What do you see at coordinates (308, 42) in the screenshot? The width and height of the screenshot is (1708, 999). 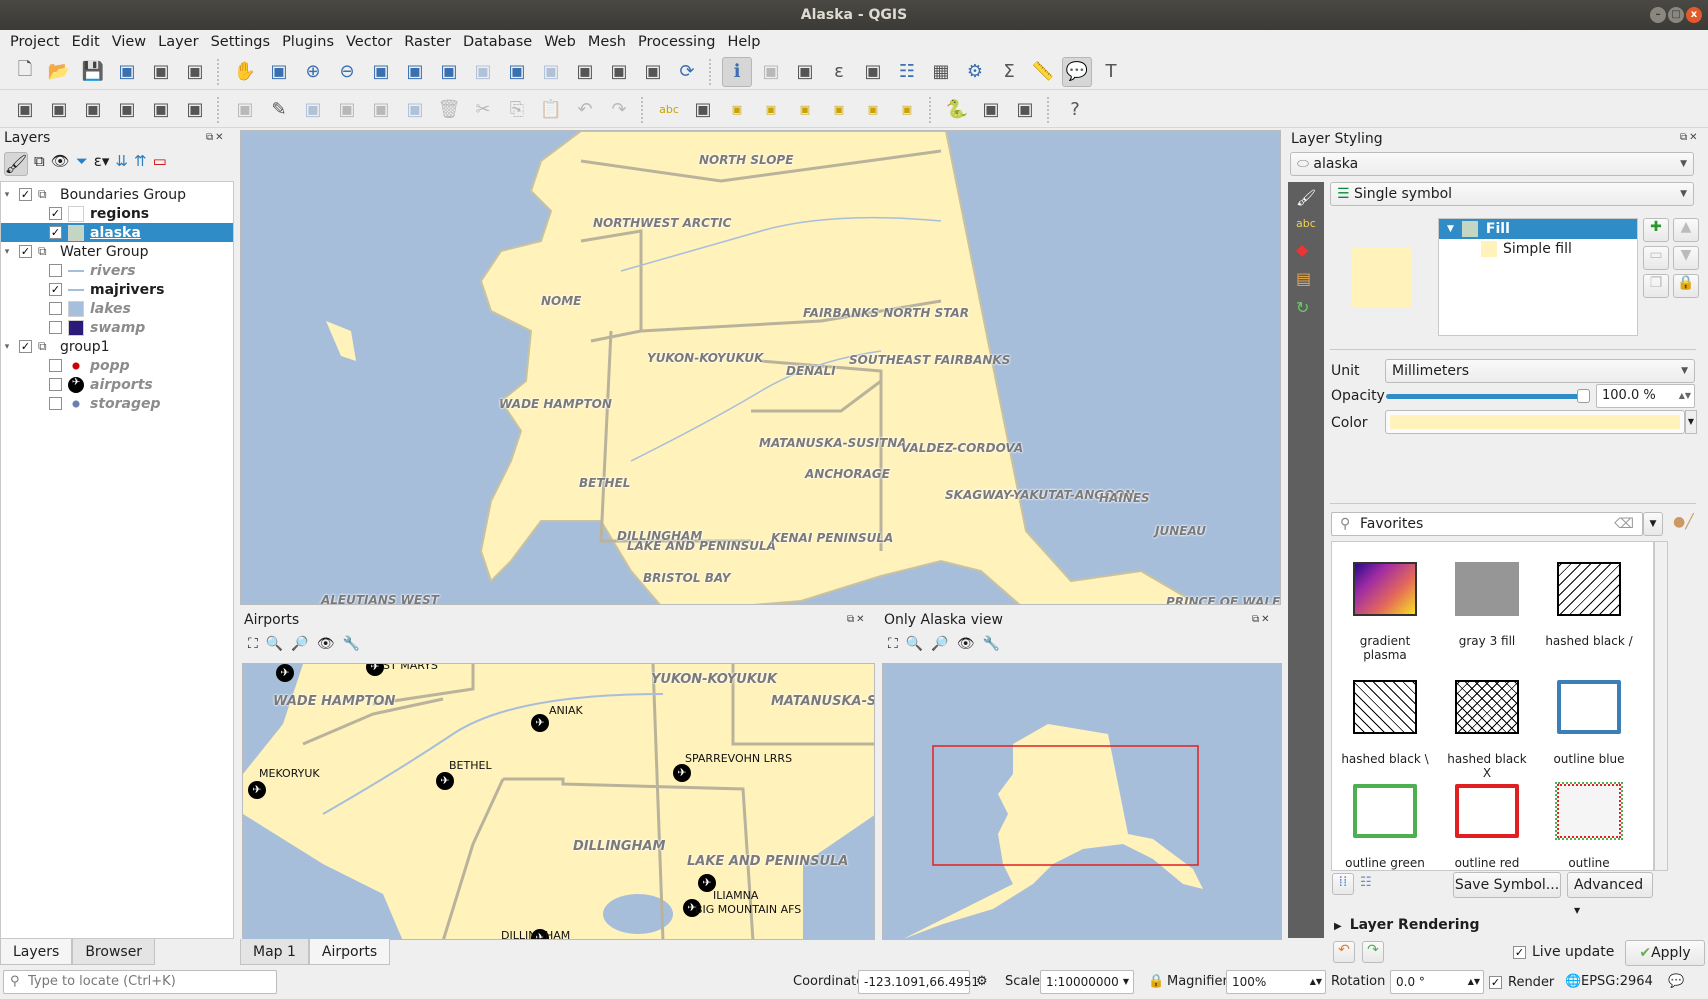 I see `menu-plugins: Plugins` at bounding box center [308, 42].